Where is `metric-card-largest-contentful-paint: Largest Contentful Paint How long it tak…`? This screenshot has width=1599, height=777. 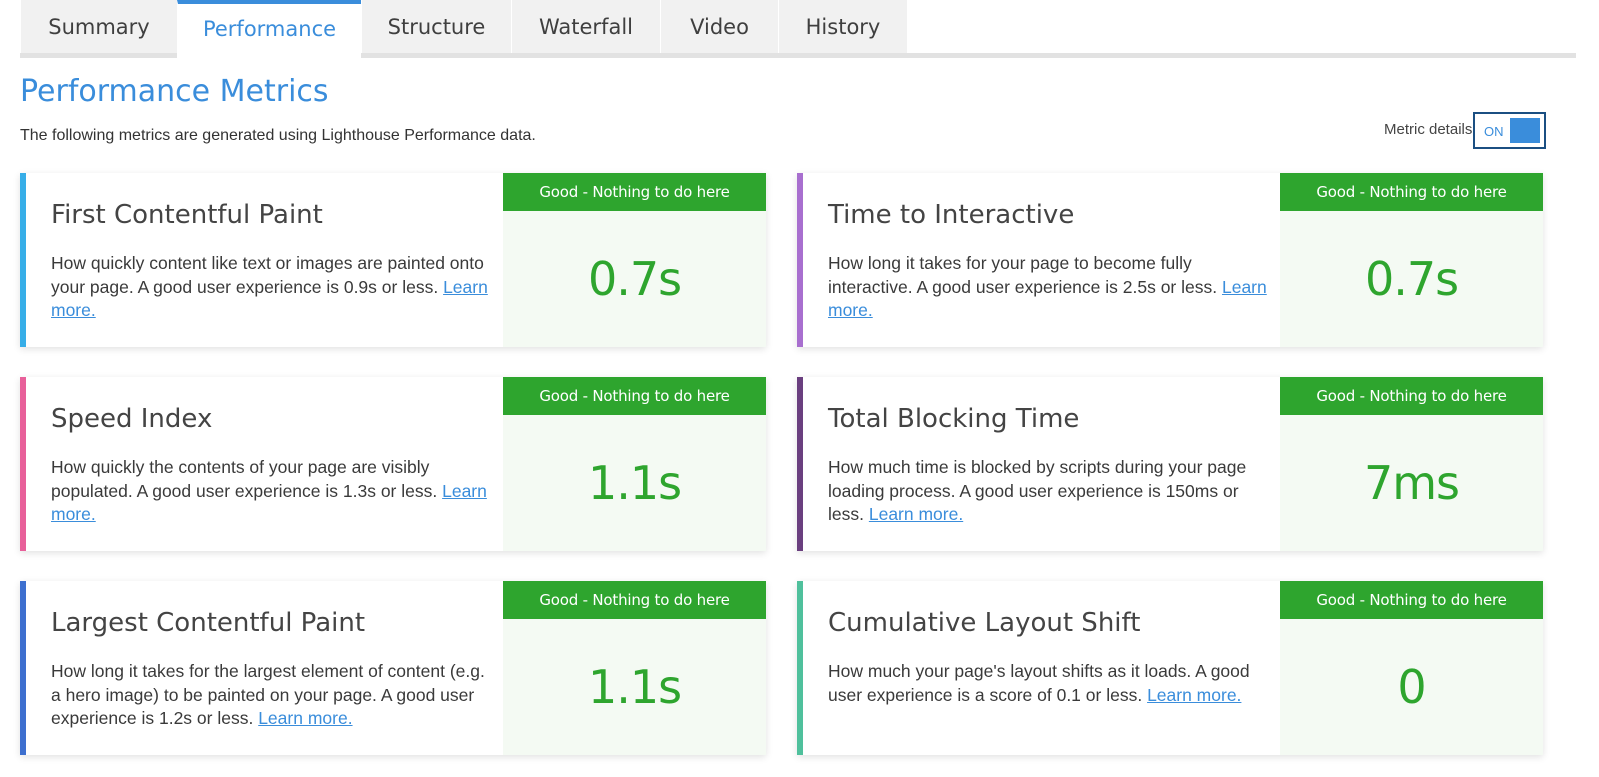
metric-card-largest-contentful-paint: Largest Contentful Paint How long it tak… is located at coordinates (393, 668).